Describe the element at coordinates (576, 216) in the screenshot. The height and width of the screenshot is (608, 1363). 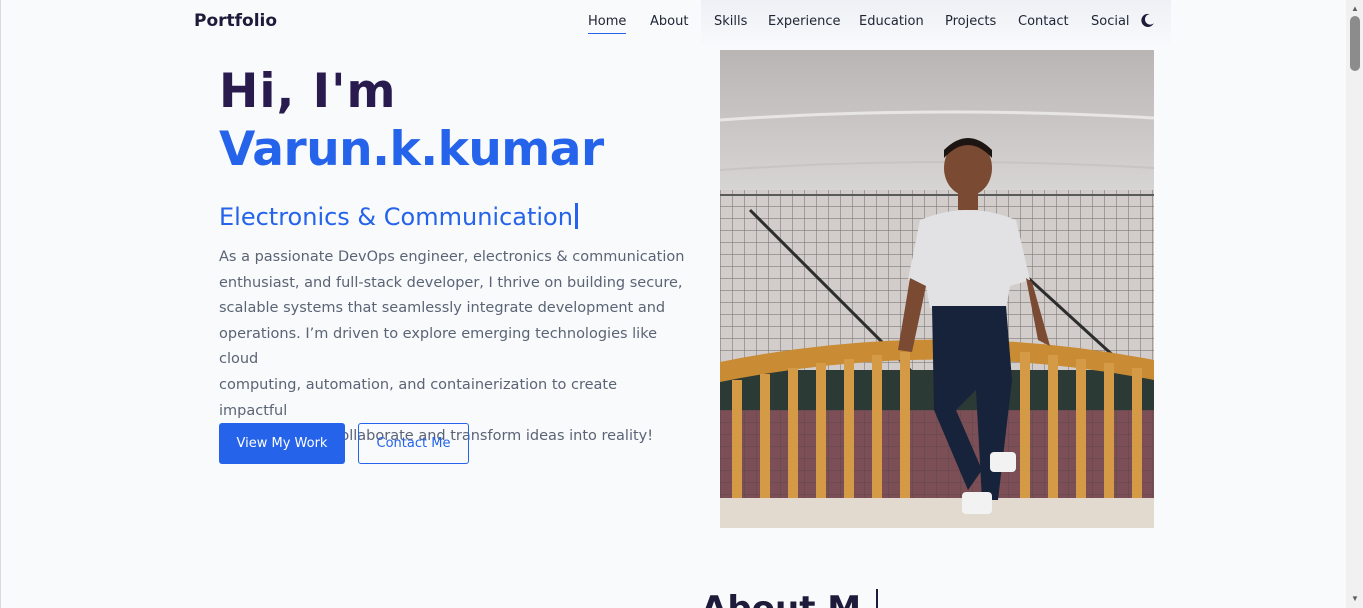
I see `typing-cursor` at that location.